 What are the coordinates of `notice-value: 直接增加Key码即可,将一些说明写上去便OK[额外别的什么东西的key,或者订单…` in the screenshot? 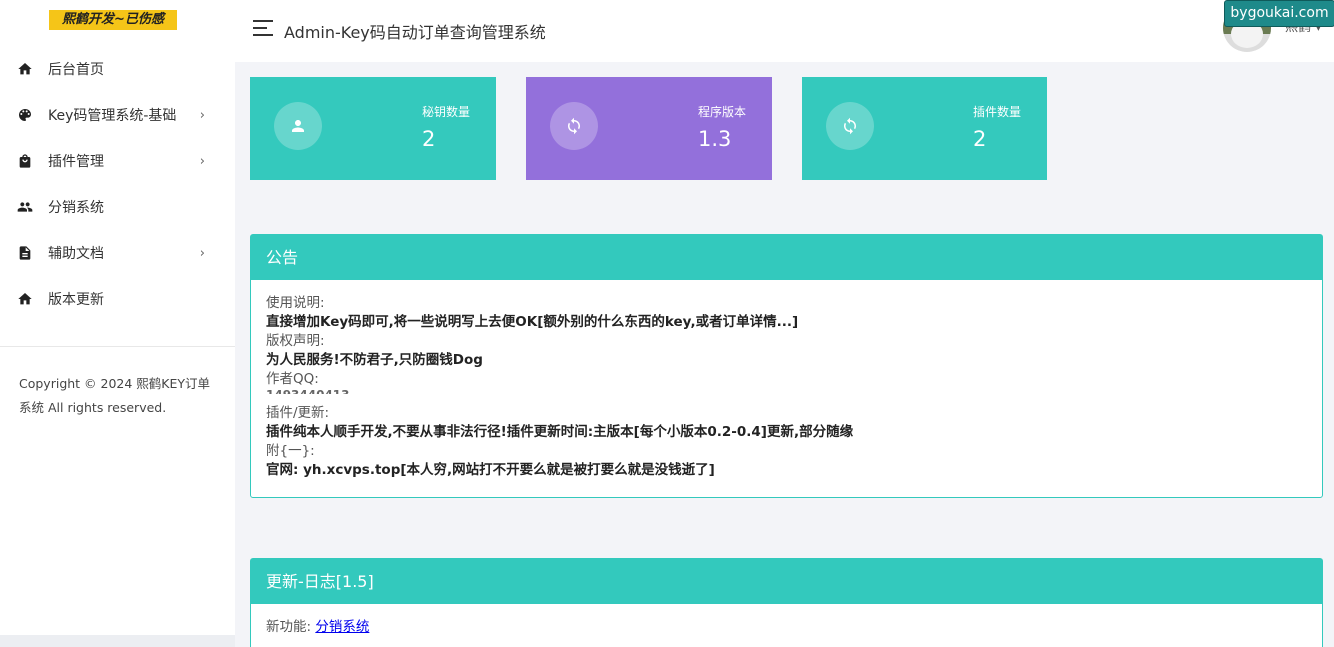 It's located at (532, 322).